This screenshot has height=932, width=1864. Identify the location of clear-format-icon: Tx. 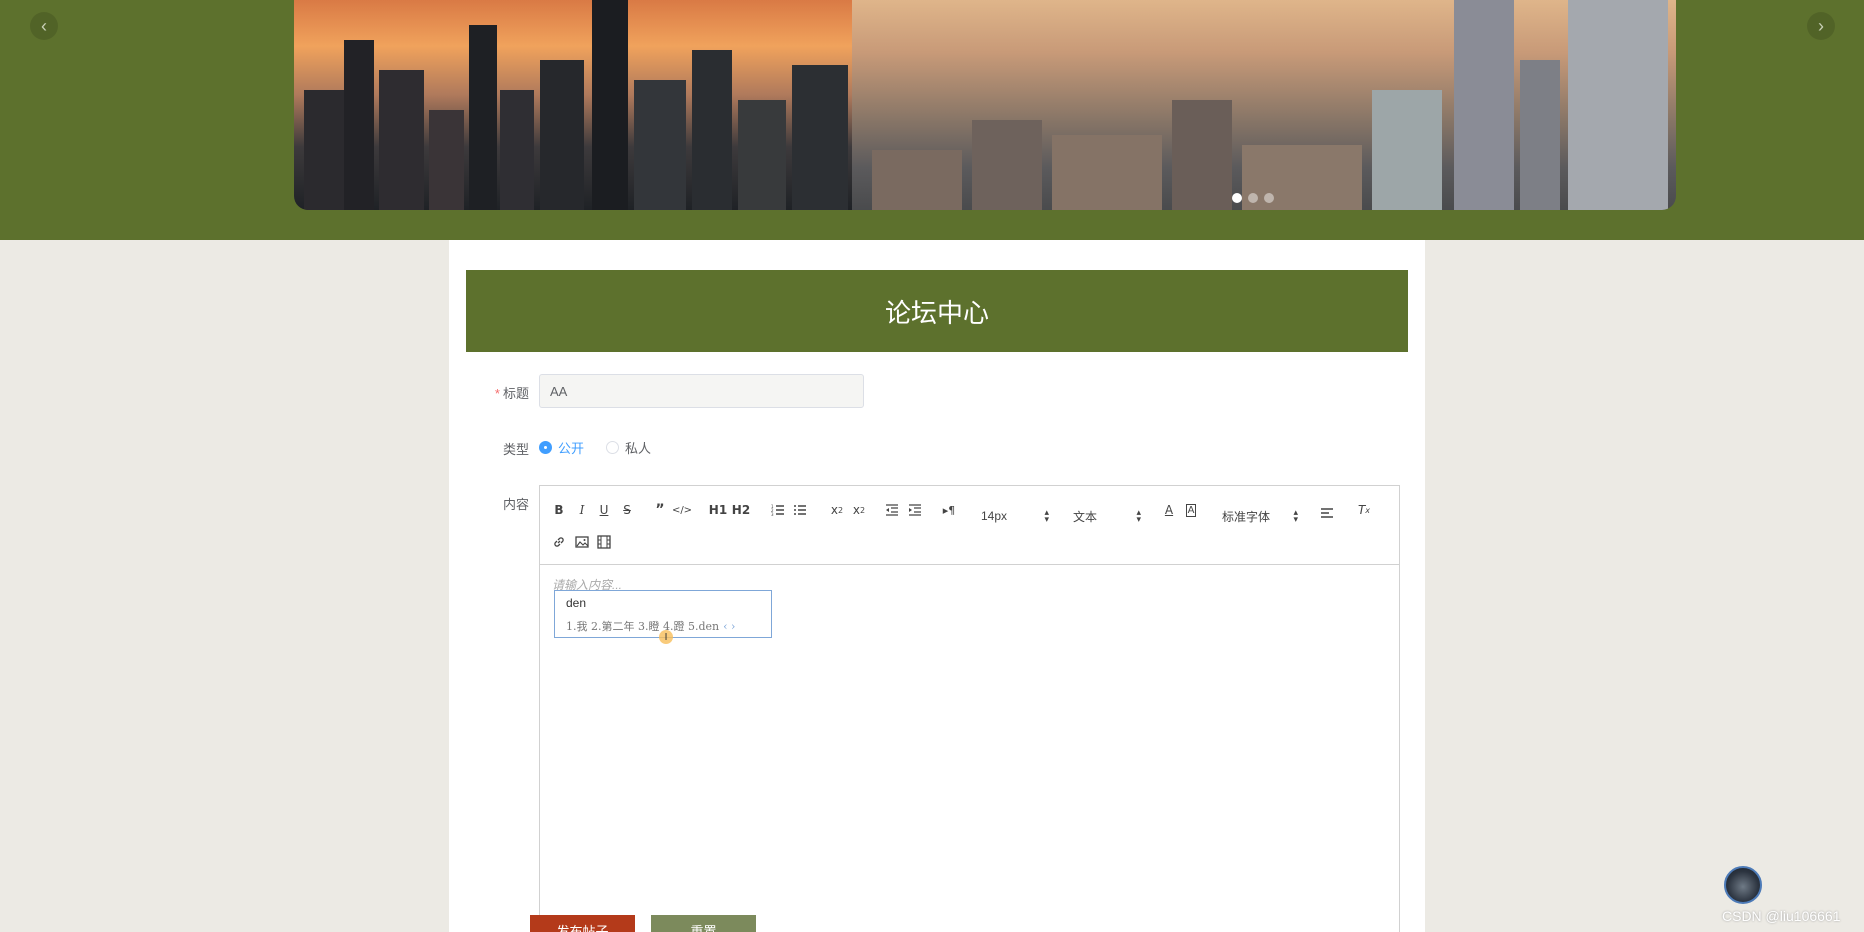
(1364, 510).